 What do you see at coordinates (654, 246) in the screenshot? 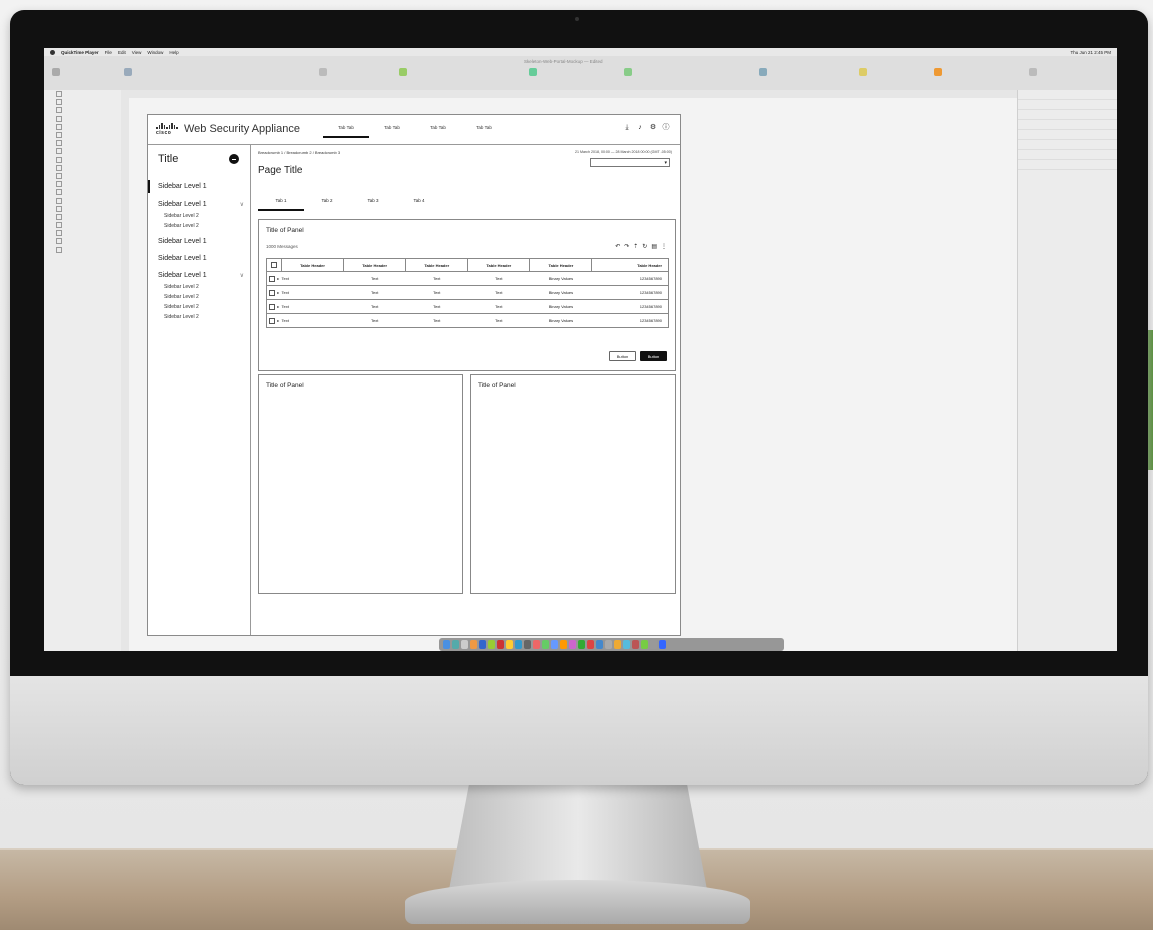
I see `columns-icon: ▤` at bounding box center [654, 246].